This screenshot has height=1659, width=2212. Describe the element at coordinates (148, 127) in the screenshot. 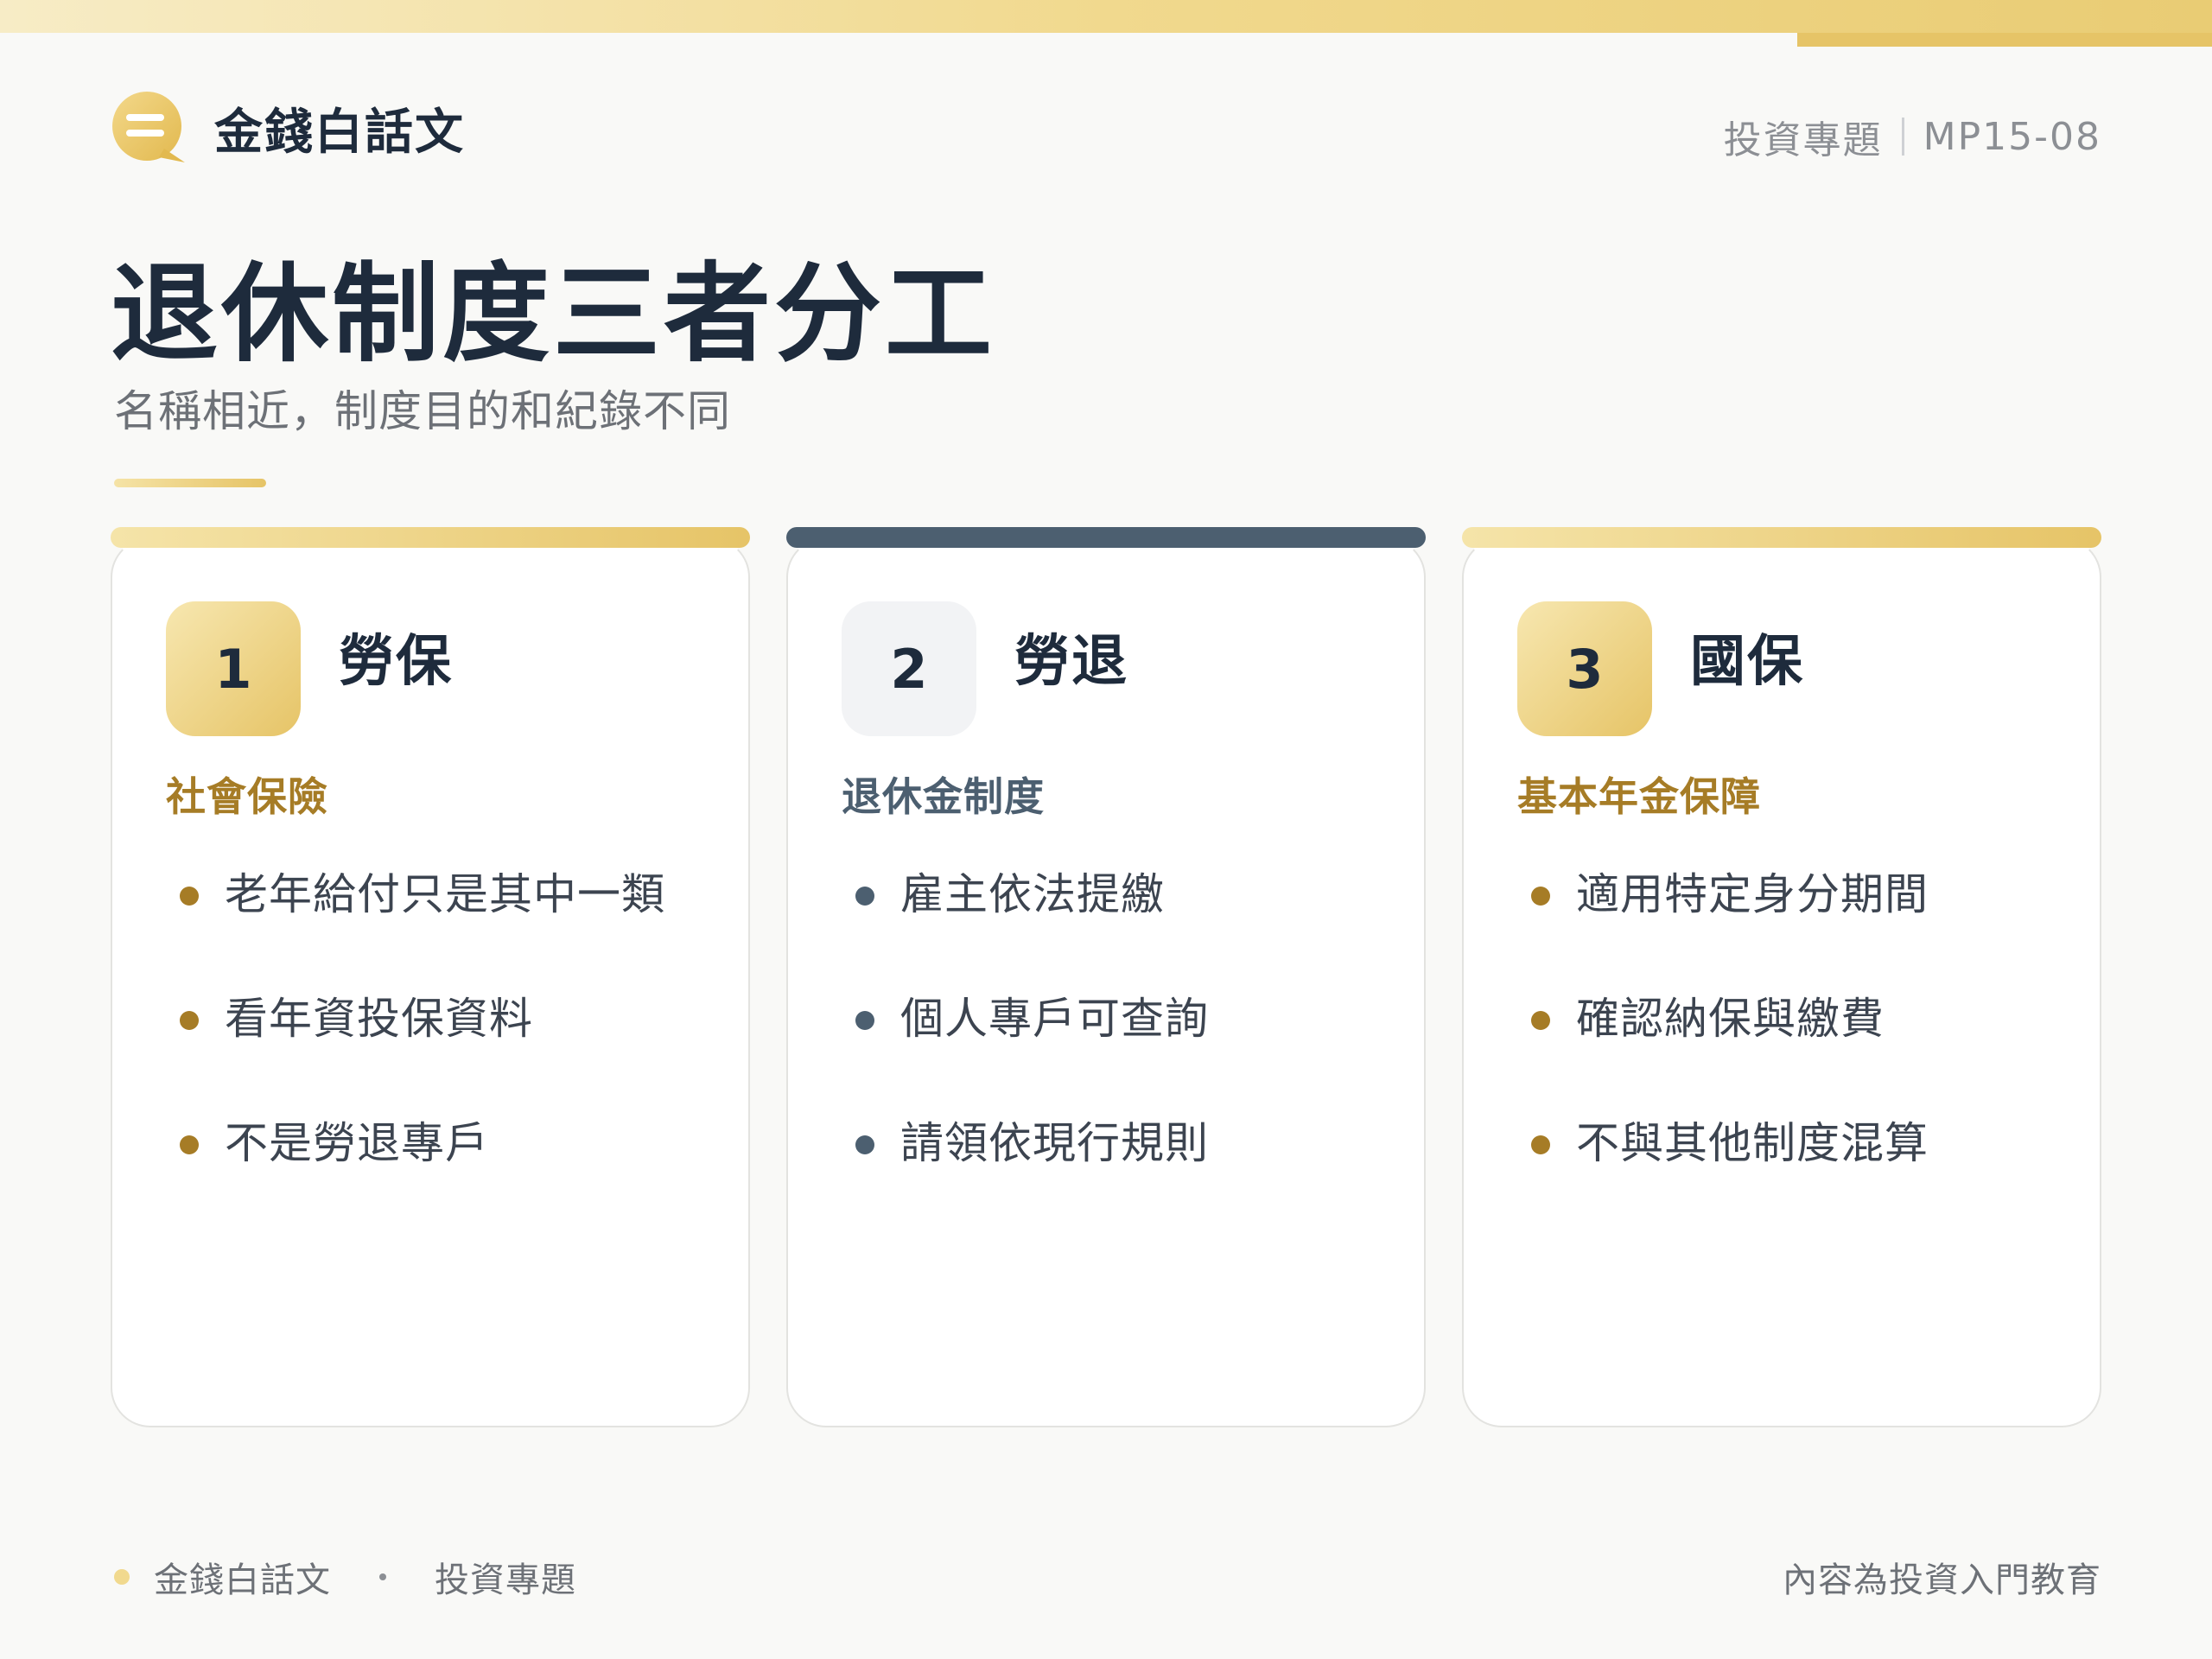

I see `chat-bubble-logo-icon` at that location.